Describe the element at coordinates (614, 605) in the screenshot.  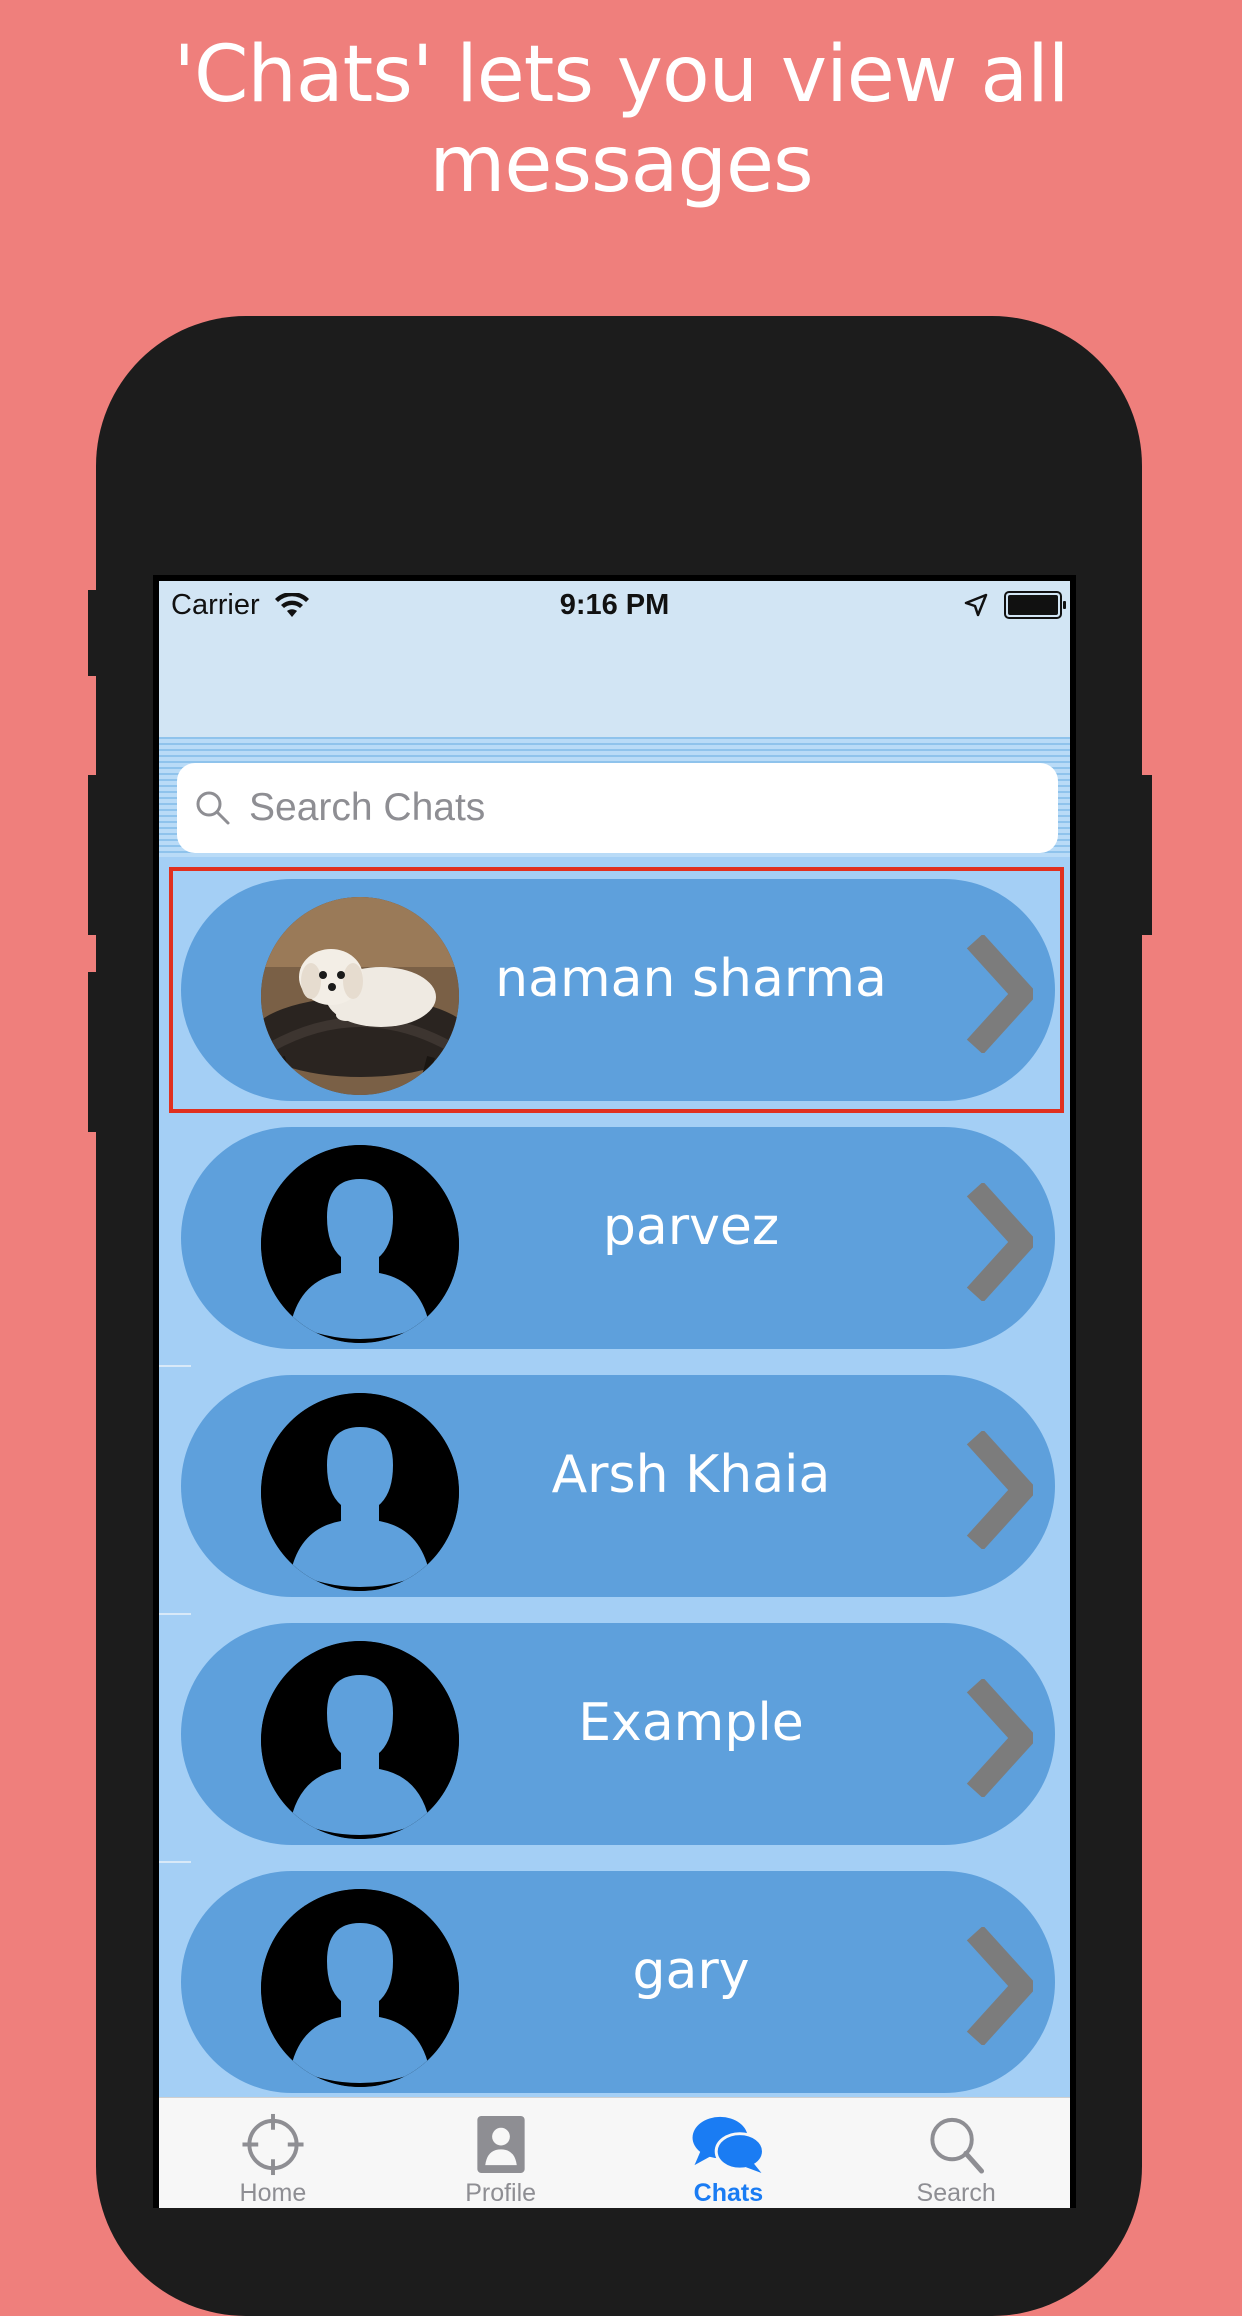
I see `status-time: 9:16 PM` at that location.